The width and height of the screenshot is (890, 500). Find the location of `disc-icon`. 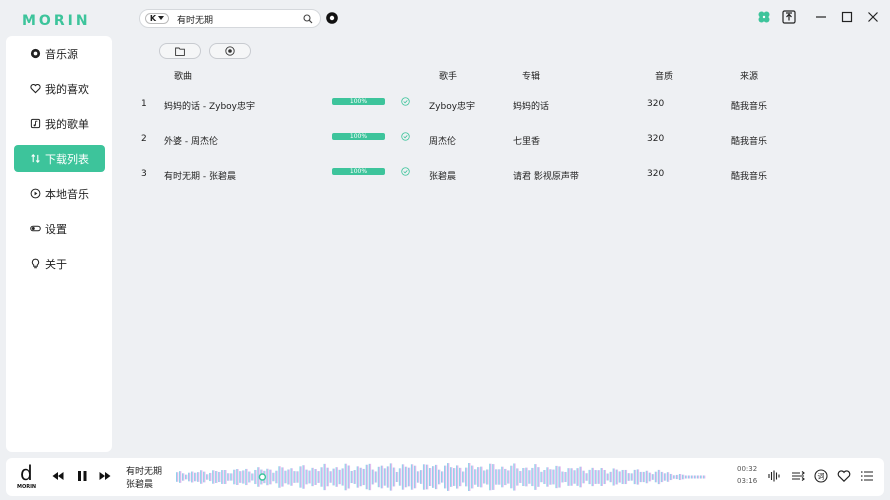

disc-icon is located at coordinates (332, 18).